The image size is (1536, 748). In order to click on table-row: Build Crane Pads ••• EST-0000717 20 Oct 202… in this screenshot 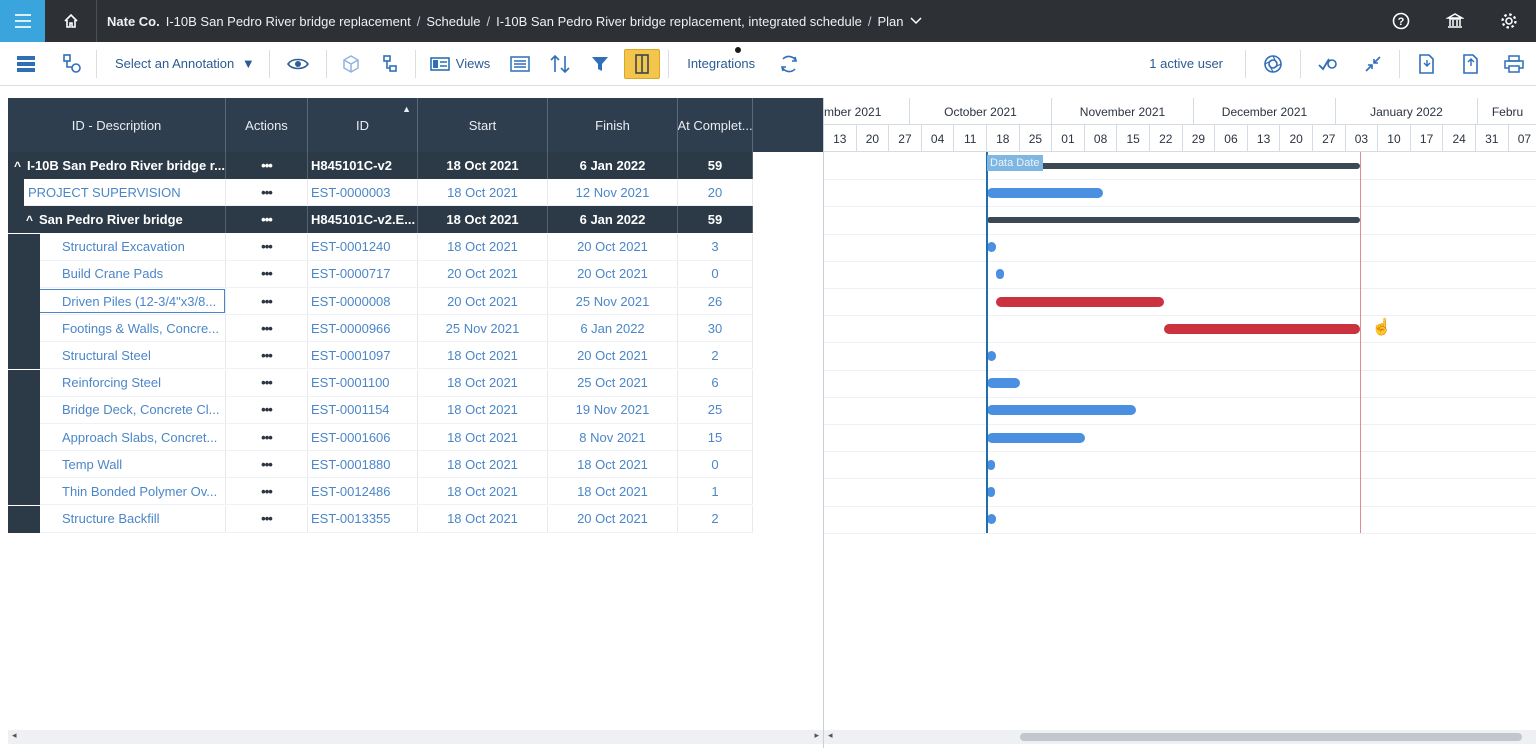, I will do `click(380, 274)`.